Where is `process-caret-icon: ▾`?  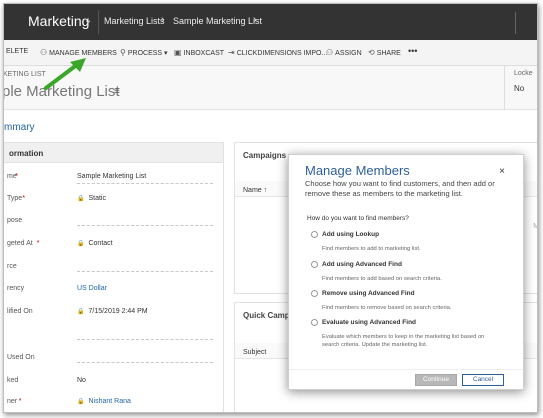
process-caret-icon: ▾ is located at coordinates (166, 53).